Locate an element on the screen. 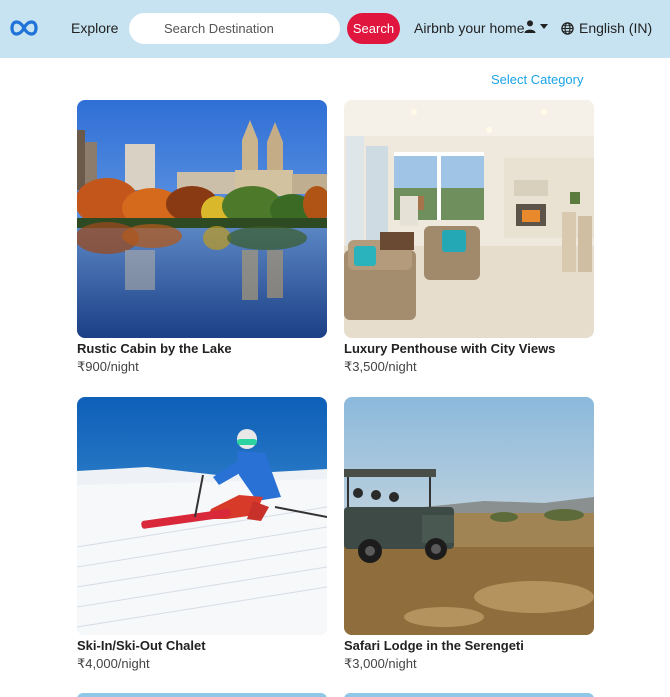 The width and height of the screenshot is (670, 697). listing-card: Rustic Cabin by the Lake ₹900/night is located at coordinates (202, 237).